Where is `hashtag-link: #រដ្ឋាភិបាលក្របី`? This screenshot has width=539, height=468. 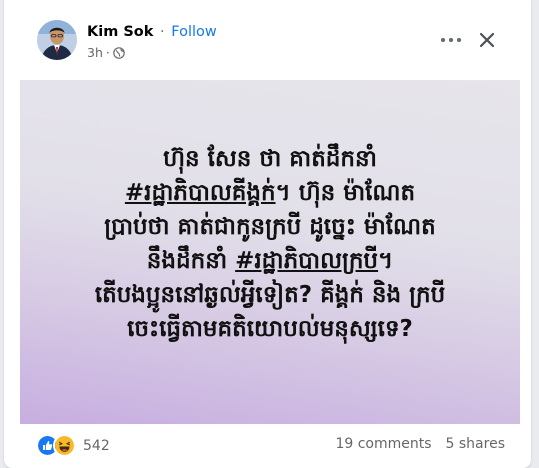
hashtag-link: #រដ្ឋាភិបាលក្របី is located at coordinates (306, 261).